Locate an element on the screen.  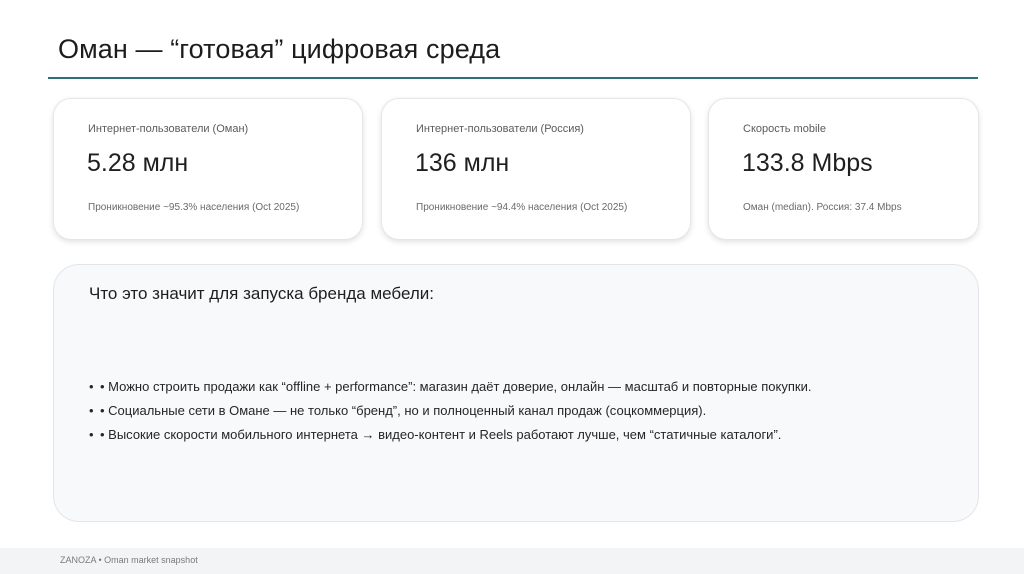
stat-label: Интернет-пользователи (Россия) is located at coordinates (500, 129).